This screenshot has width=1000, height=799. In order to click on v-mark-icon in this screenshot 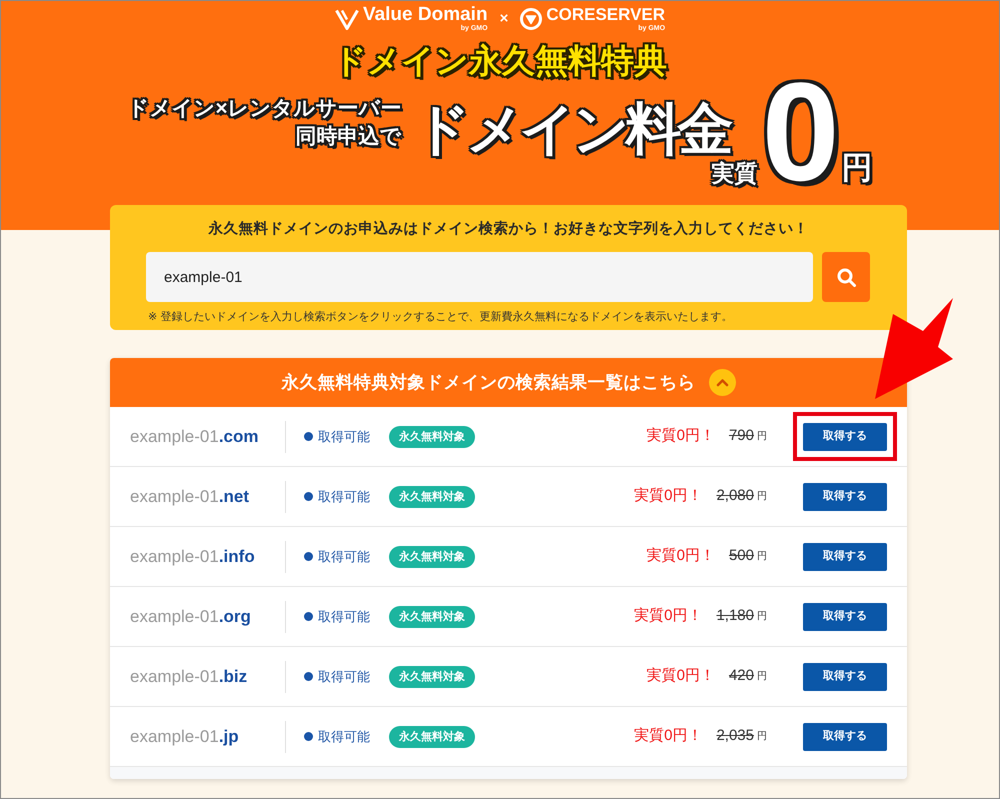, I will do `click(346, 19)`.